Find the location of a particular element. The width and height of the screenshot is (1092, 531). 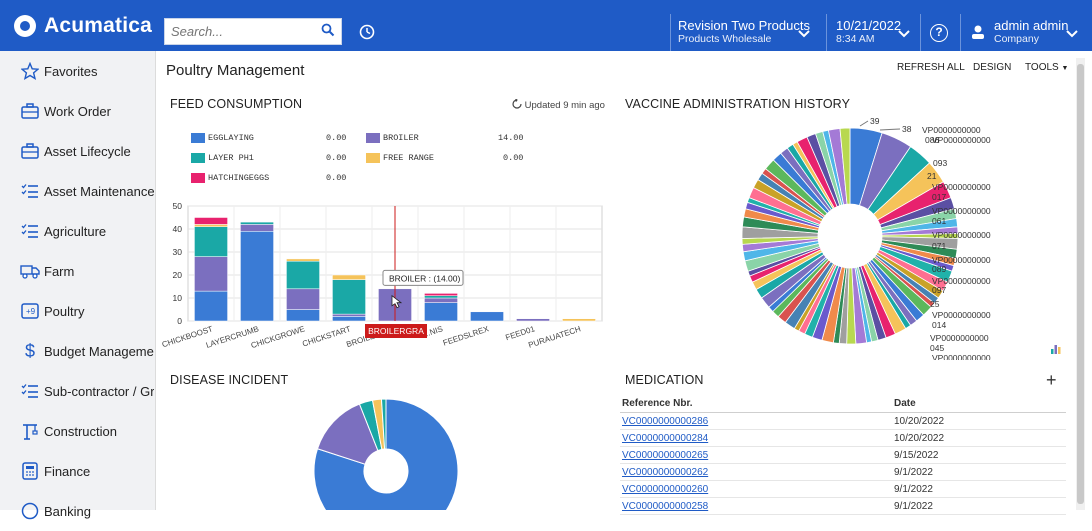

table-row: VC0000000000262 9/1/2022 is located at coordinates (843, 473).